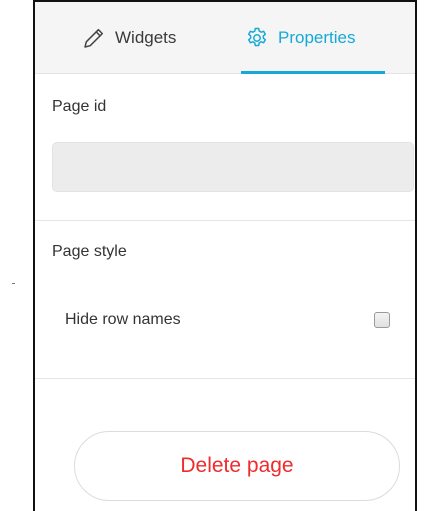  I want to click on page-id-input, so click(233, 167).